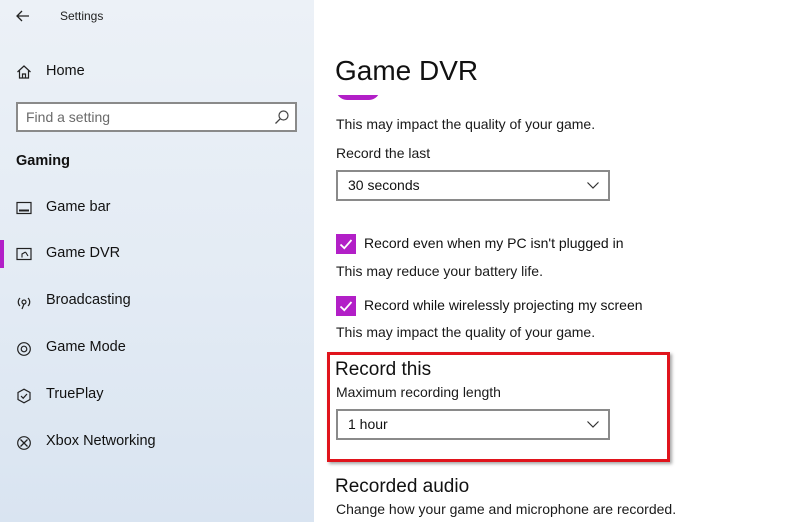 This screenshot has height=522, width=800. I want to click on search-icon, so click(282, 117).